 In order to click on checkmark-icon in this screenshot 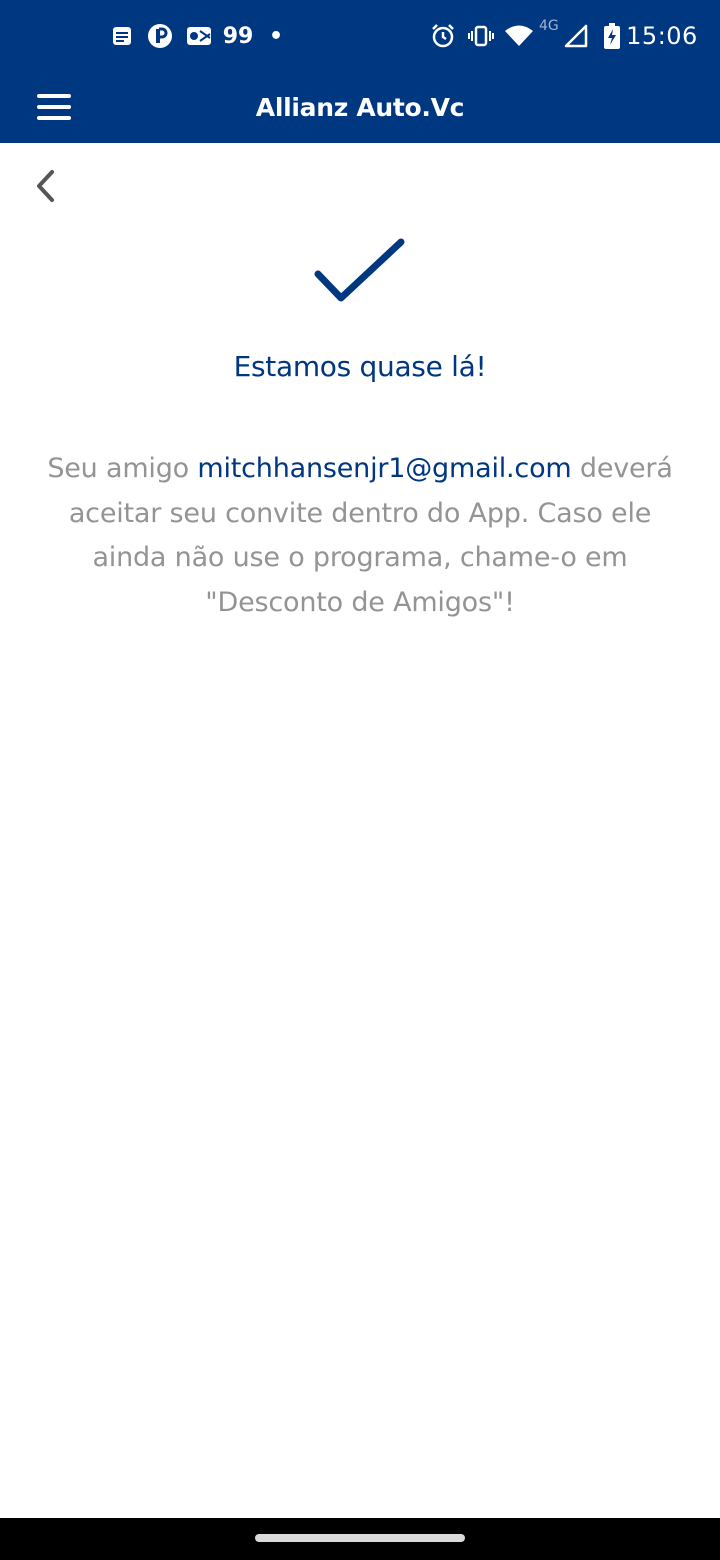, I will do `click(359, 270)`.